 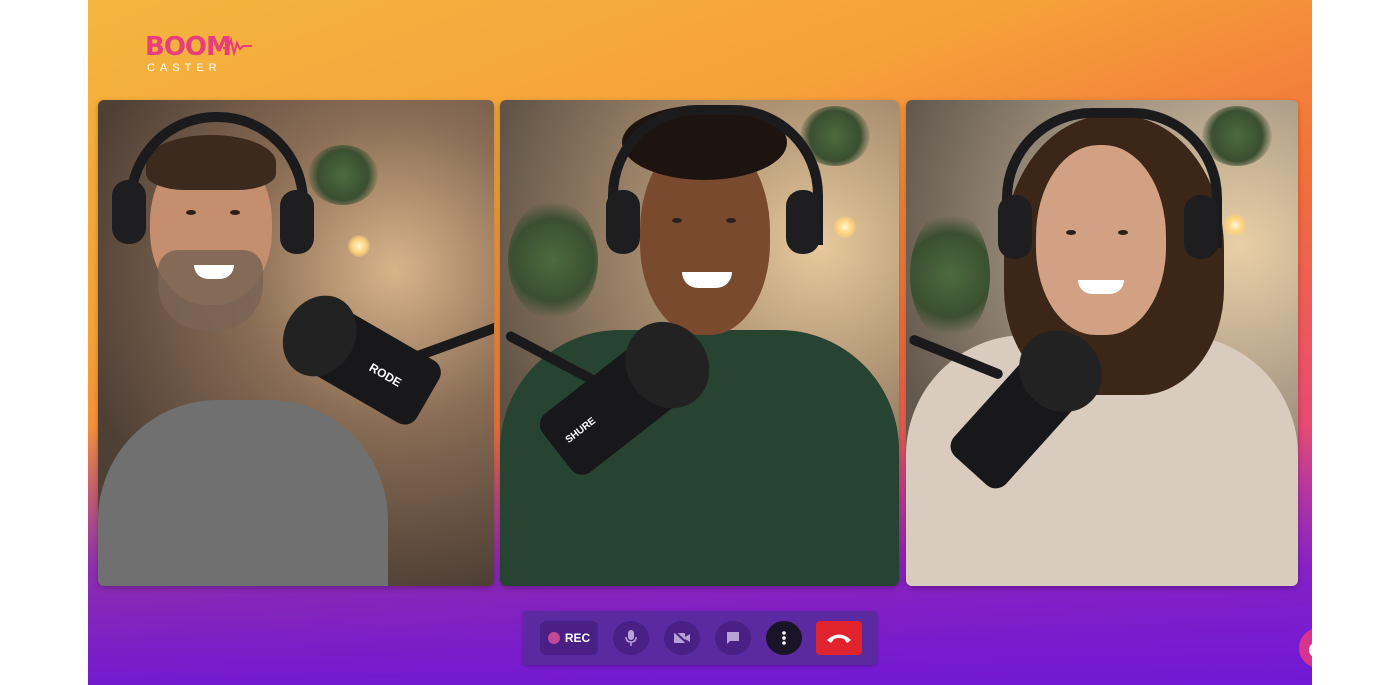 I want to click on more-options-button, so click(x=784, y=638).